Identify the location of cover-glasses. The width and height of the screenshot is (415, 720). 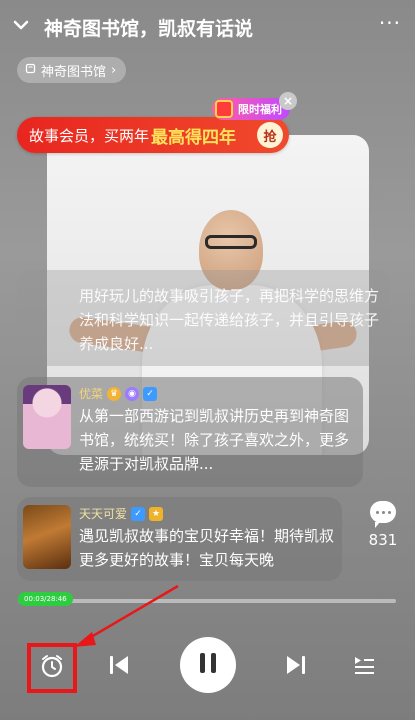
(231, 242).